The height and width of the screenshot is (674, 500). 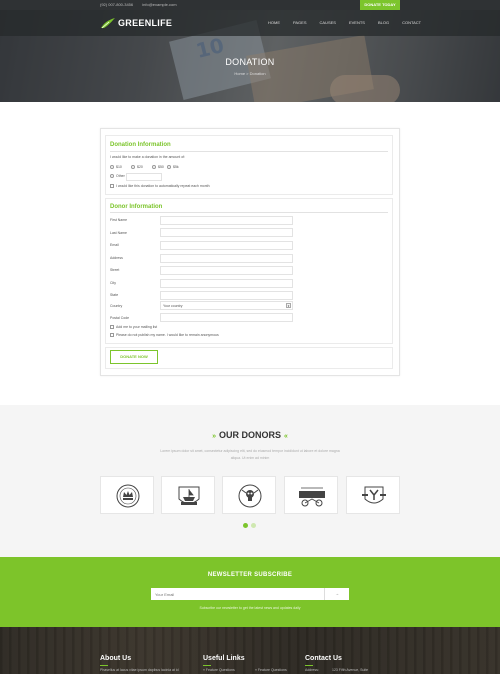 What do you see at coordinates (119, 220) in the screenshot?
I see `first-name-label: First Name` at bounding box center [119, 220].